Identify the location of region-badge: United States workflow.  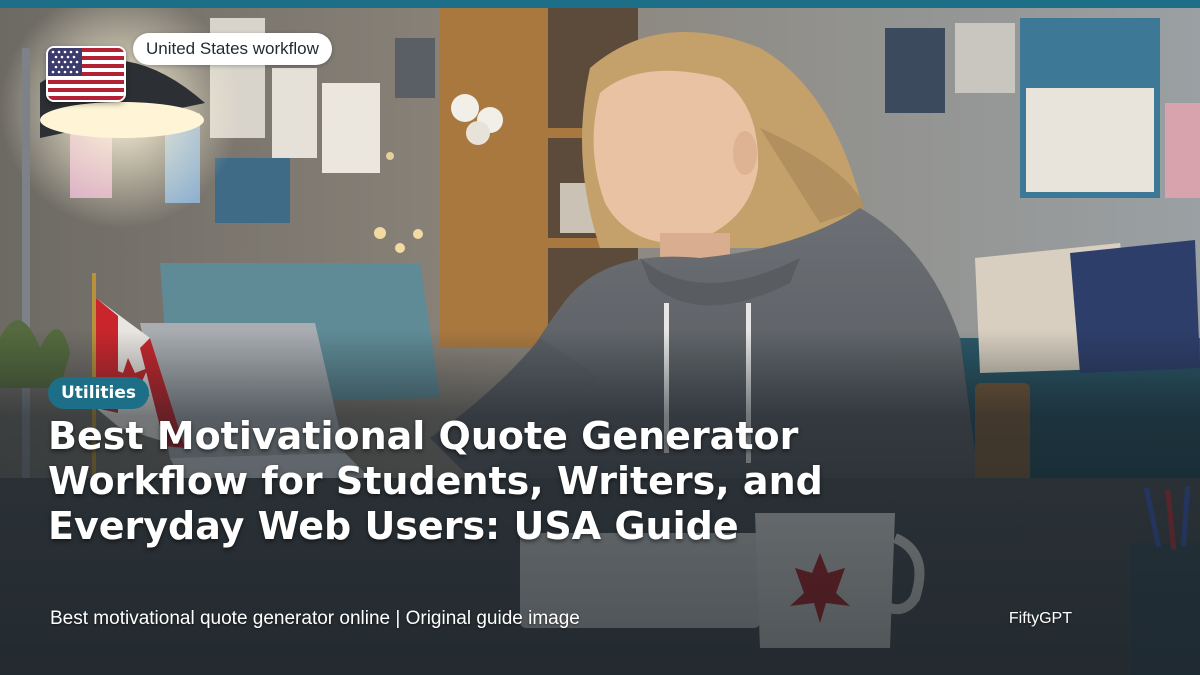
(232, 49).